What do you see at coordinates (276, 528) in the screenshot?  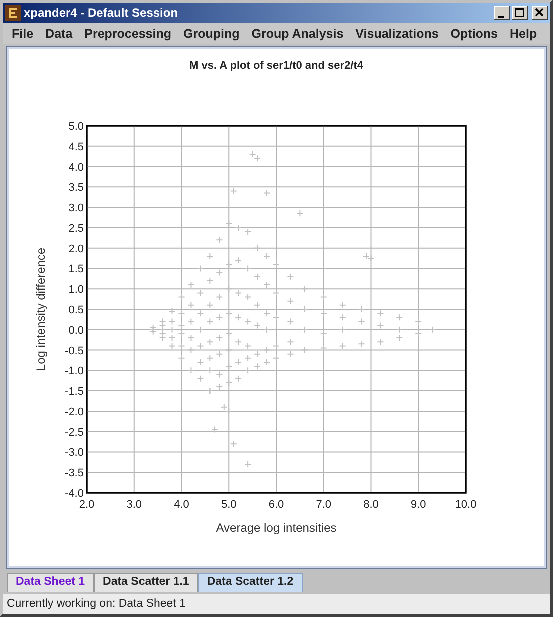 I see `x-axis-label: Average log intensities` at bounding box center [276, 528].